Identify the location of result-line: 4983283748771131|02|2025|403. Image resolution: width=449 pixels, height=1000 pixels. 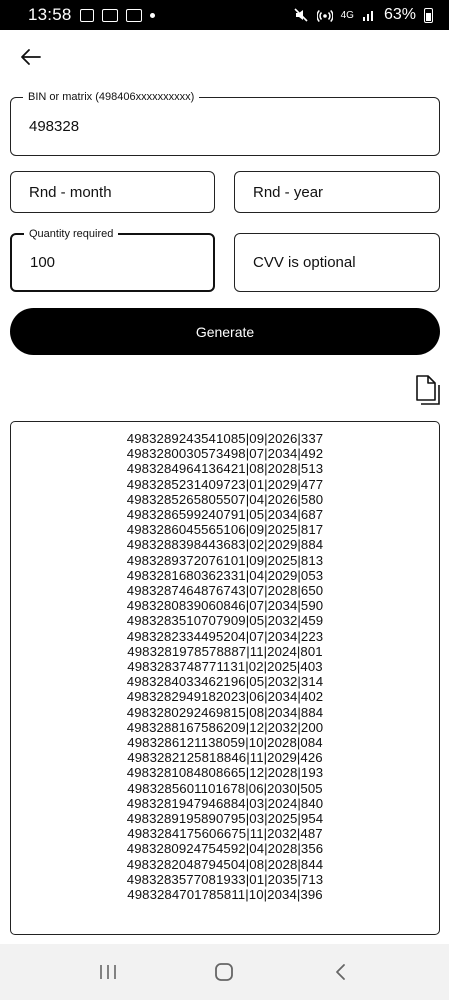
(225, 667).